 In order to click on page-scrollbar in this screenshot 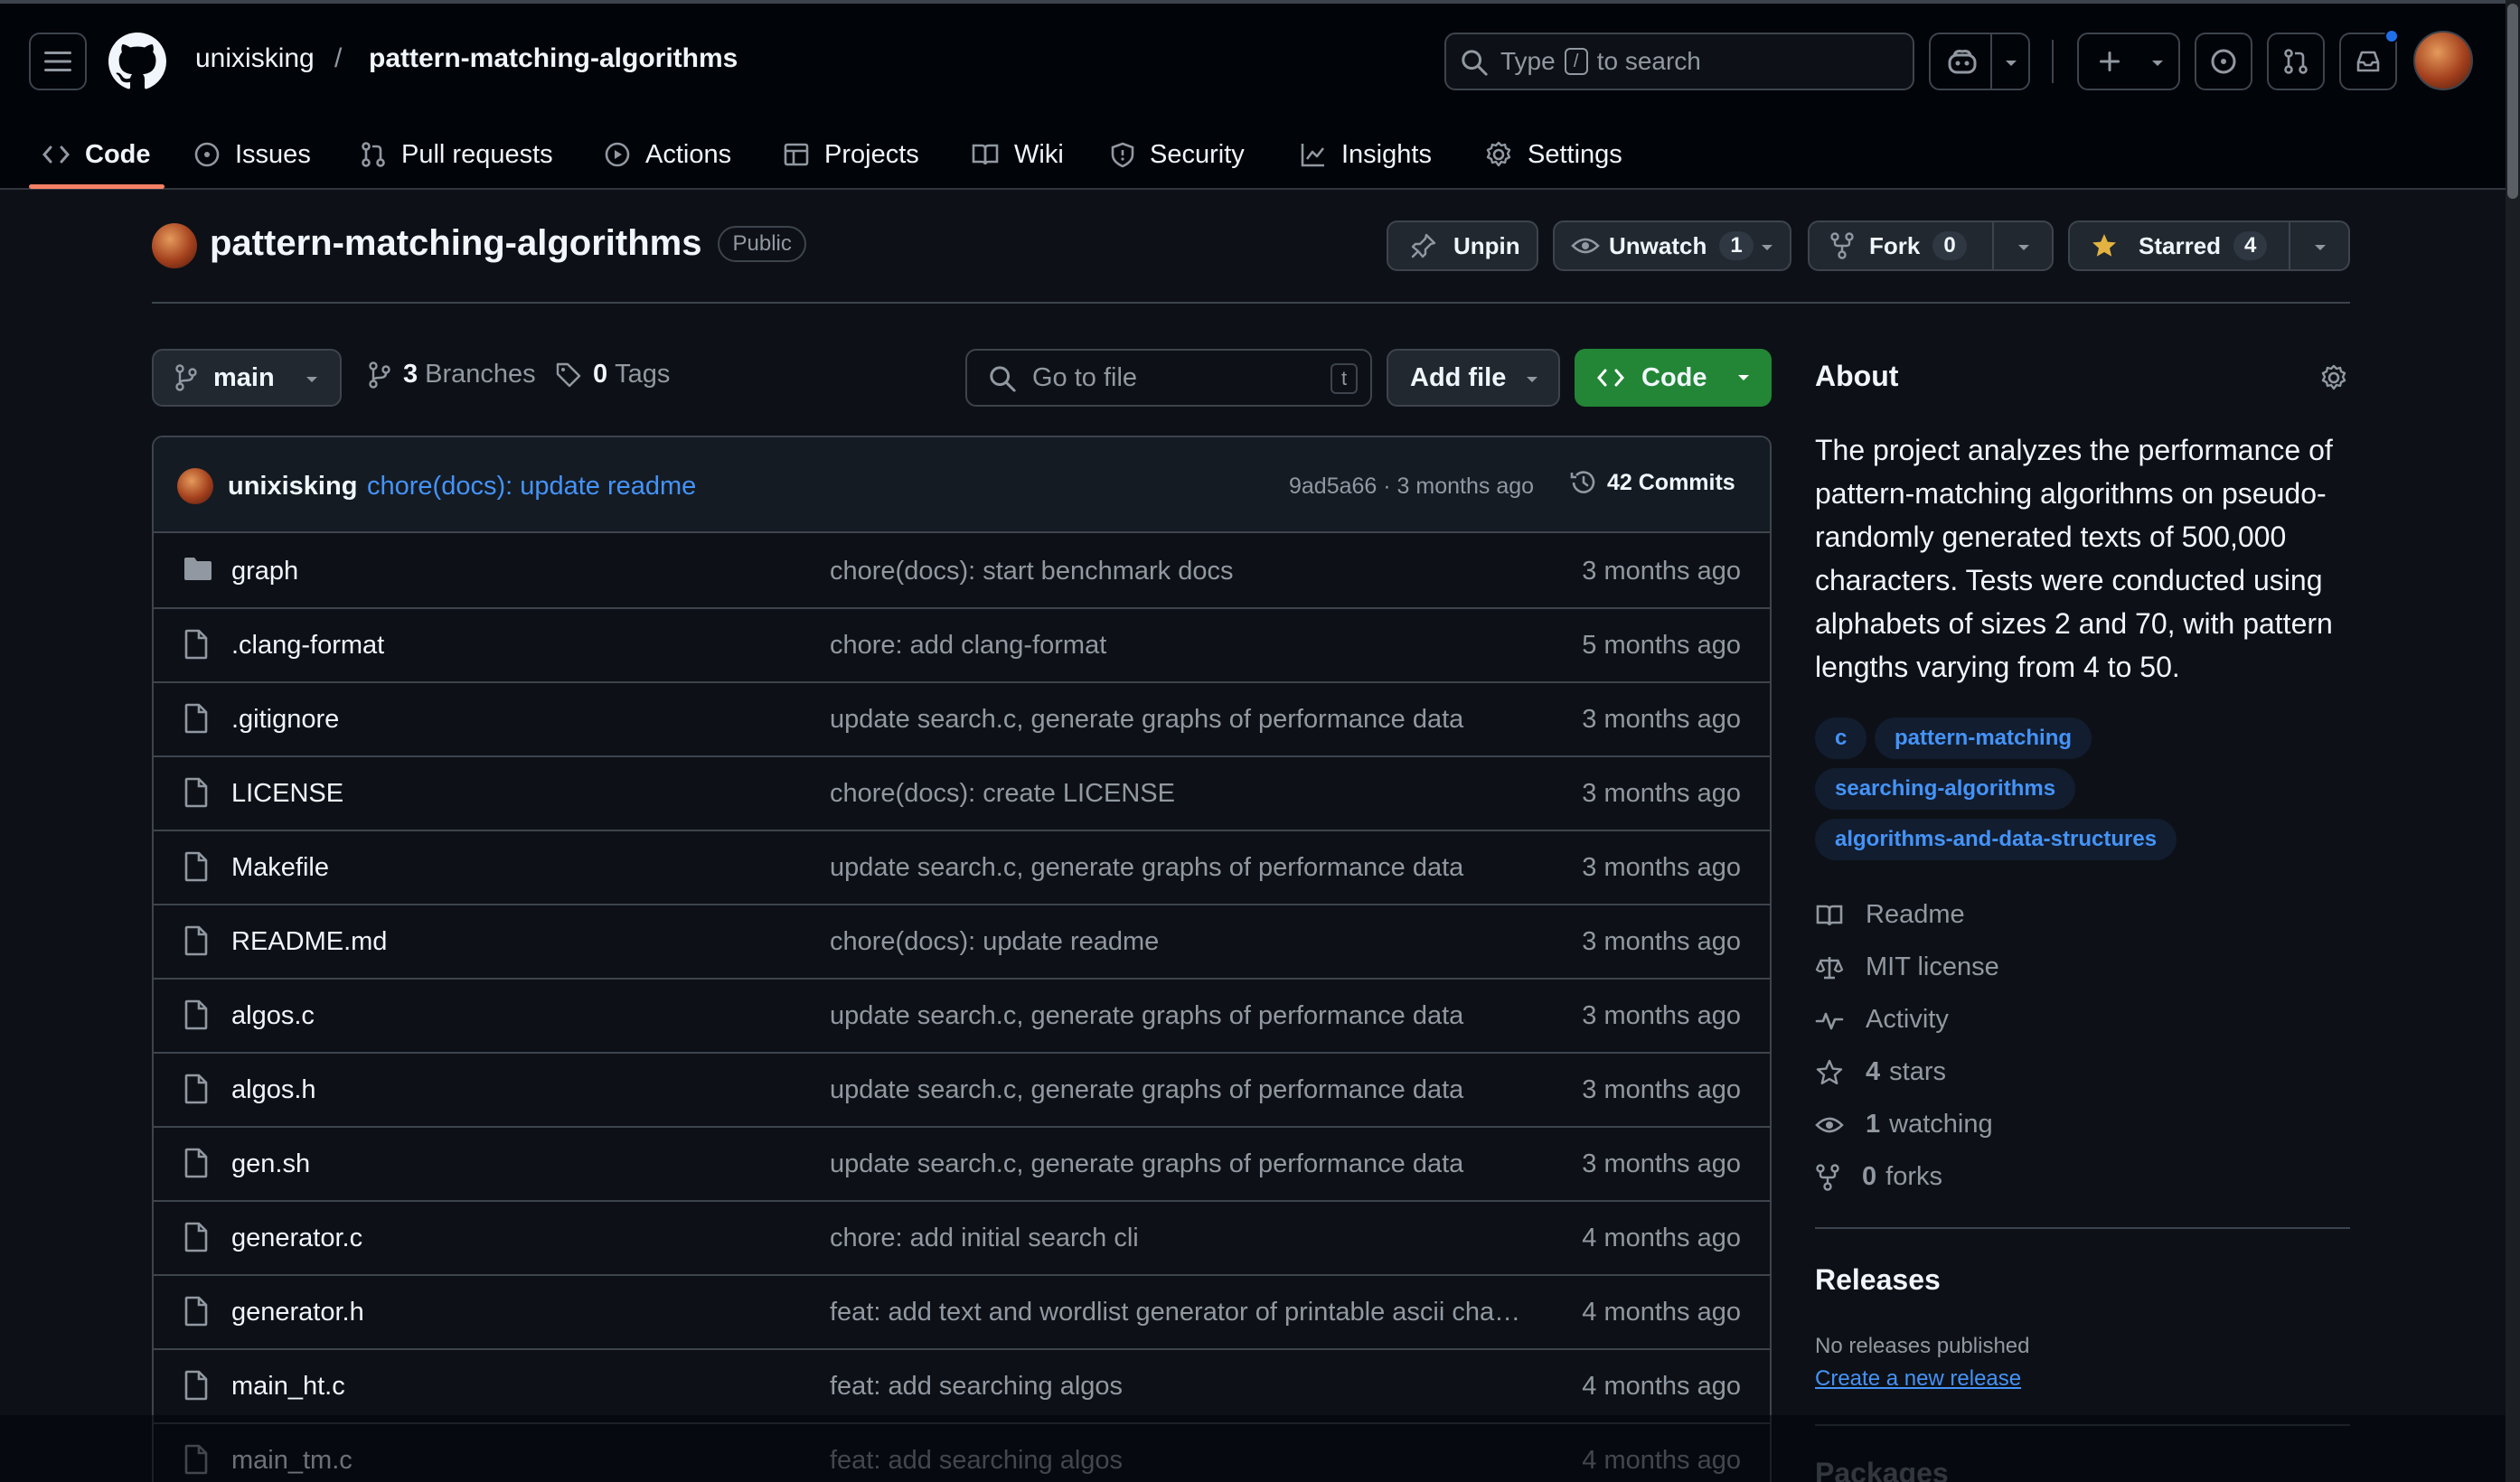, I will do `click(2513, 741)`.